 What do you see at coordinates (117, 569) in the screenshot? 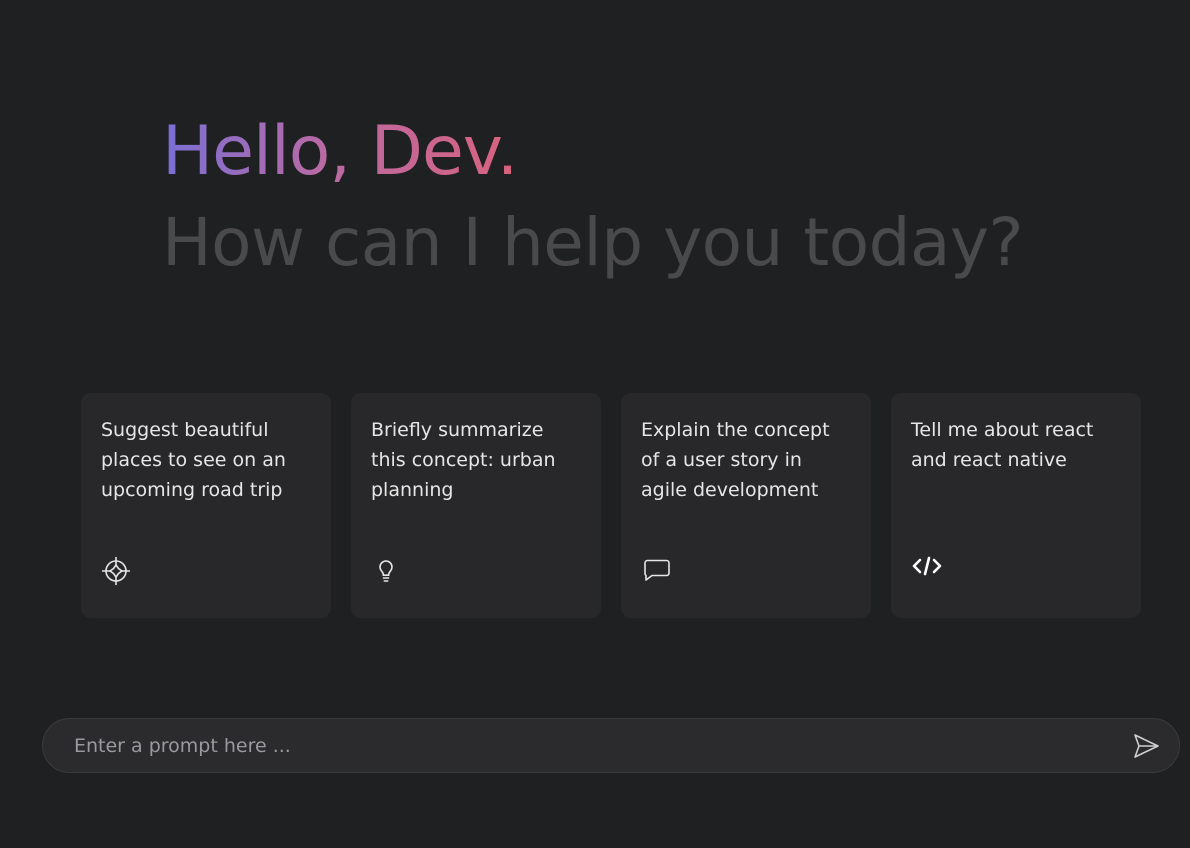
I see `compass-icon` at bounding box center [117, 569].